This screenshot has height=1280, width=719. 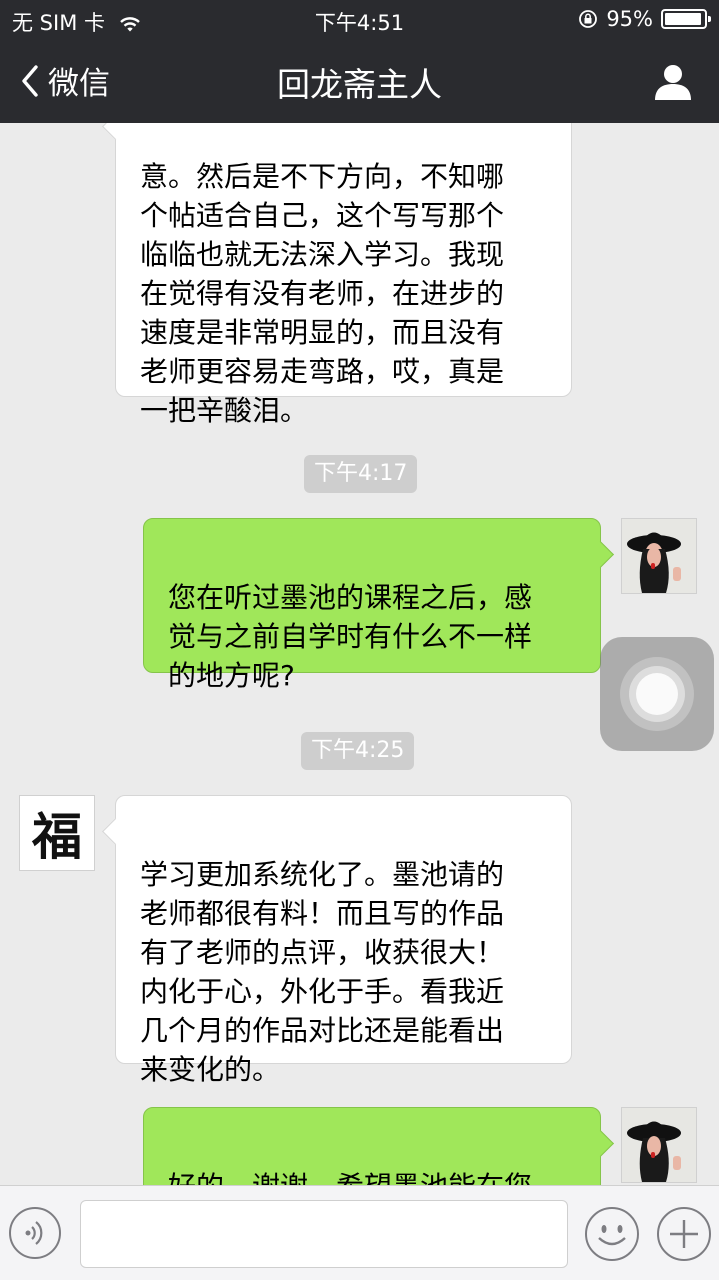 I want to click on calligraphy-avatar: 福, so click(x=57, y=833).